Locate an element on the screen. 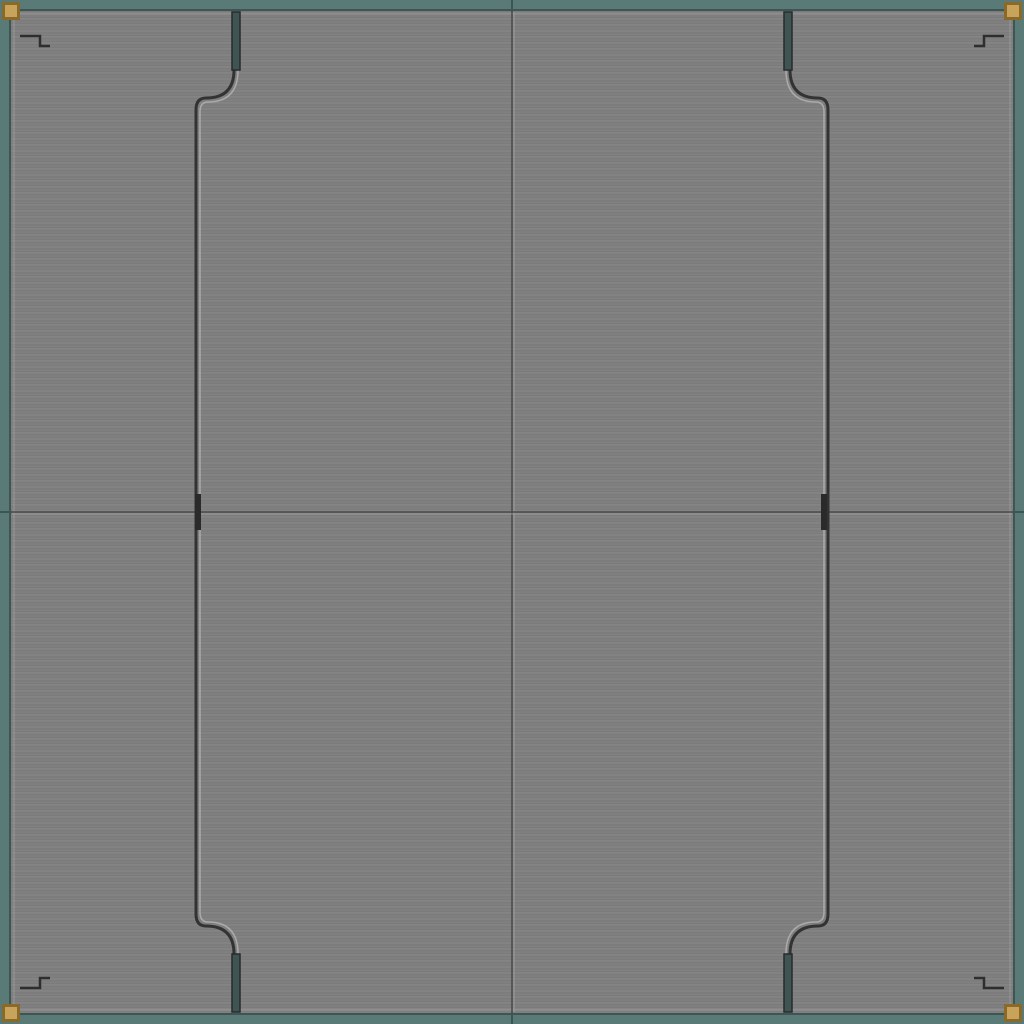  corner-stud-top-right-icon-face is located at coordinates (1013, 11).